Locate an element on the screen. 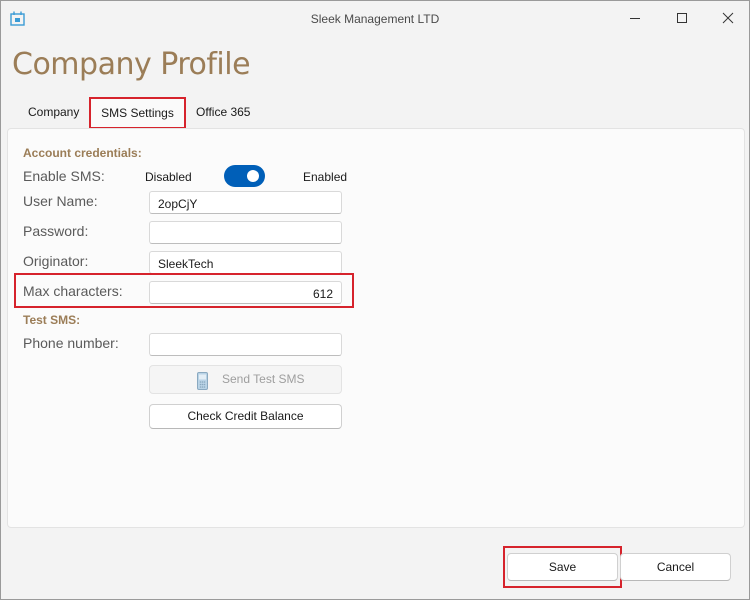  check-credit-balance-button: Check Credit Balance is located at coordinates (245, 416).